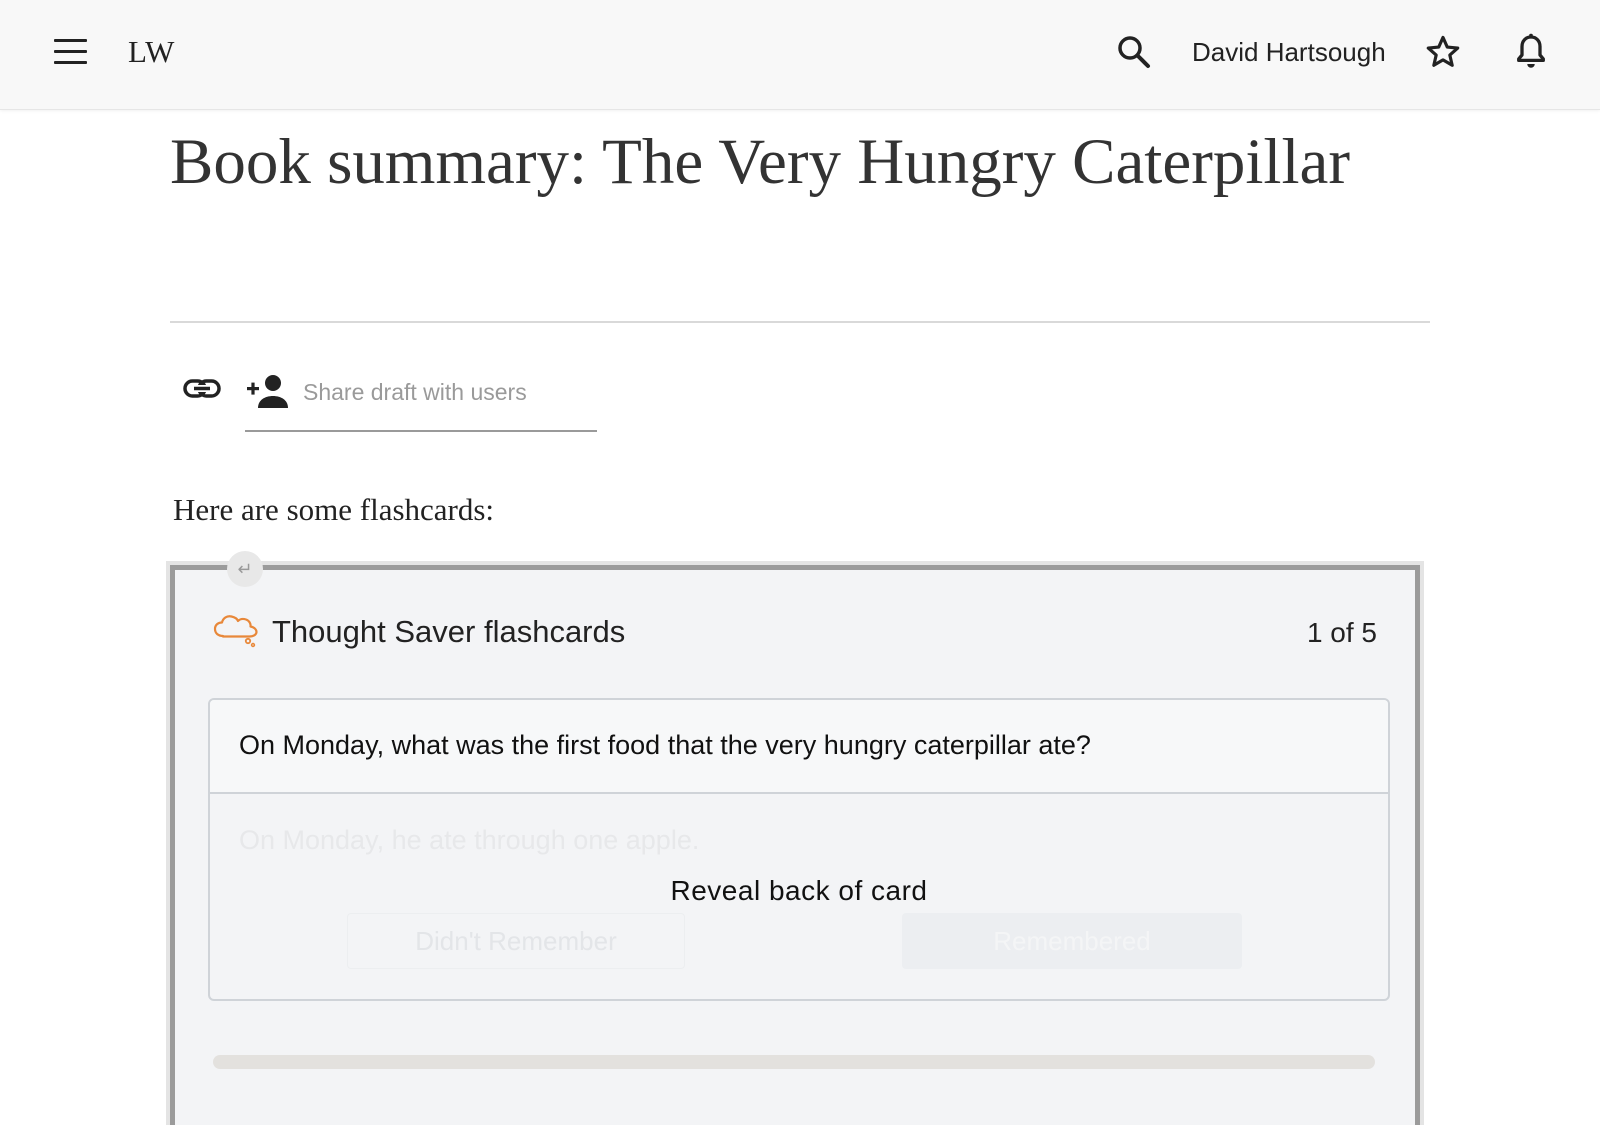 The image size is (1600, 1125). I want to click on progress-bar, so click(794, 1062).